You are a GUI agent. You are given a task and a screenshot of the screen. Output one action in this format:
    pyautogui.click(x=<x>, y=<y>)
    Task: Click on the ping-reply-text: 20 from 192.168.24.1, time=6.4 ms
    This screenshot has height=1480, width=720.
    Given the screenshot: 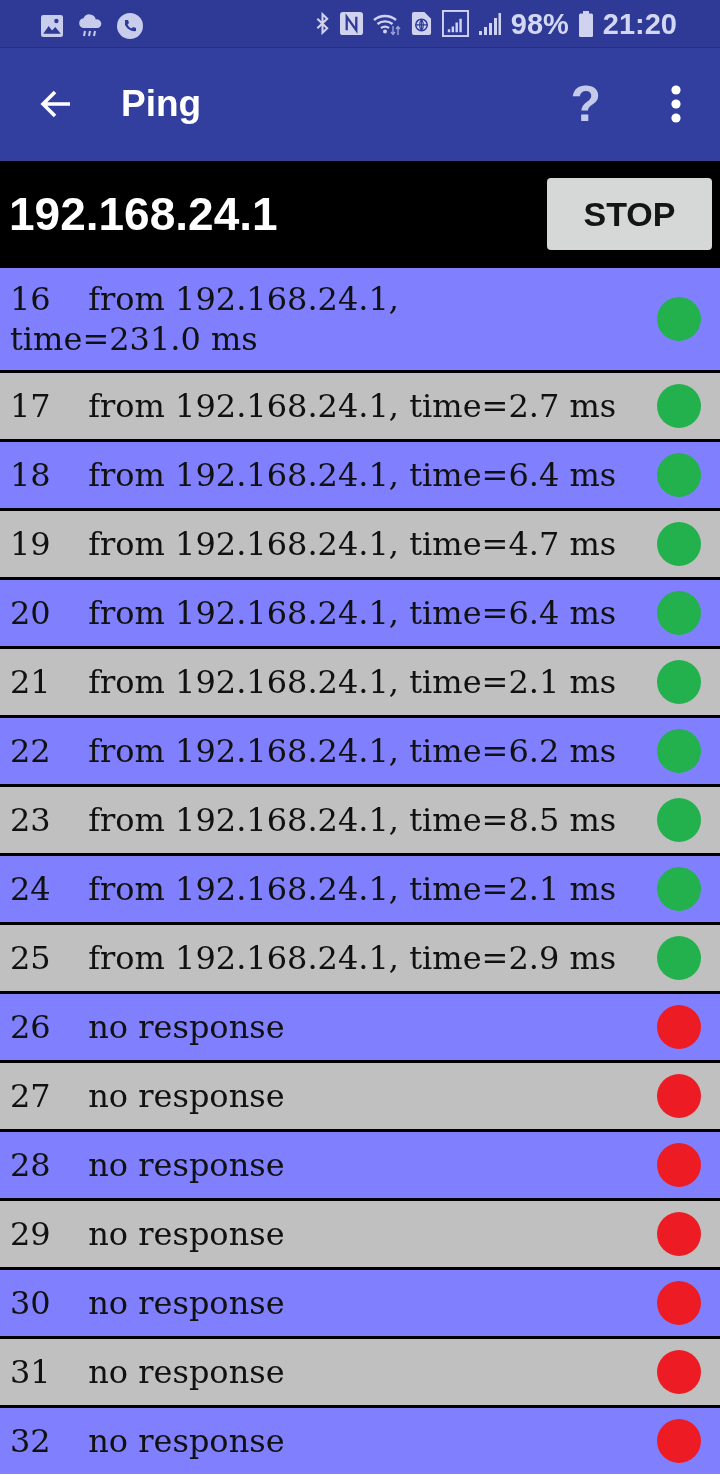 What is the action you would take?
    pyautogui.click(x=314, y=613)
    